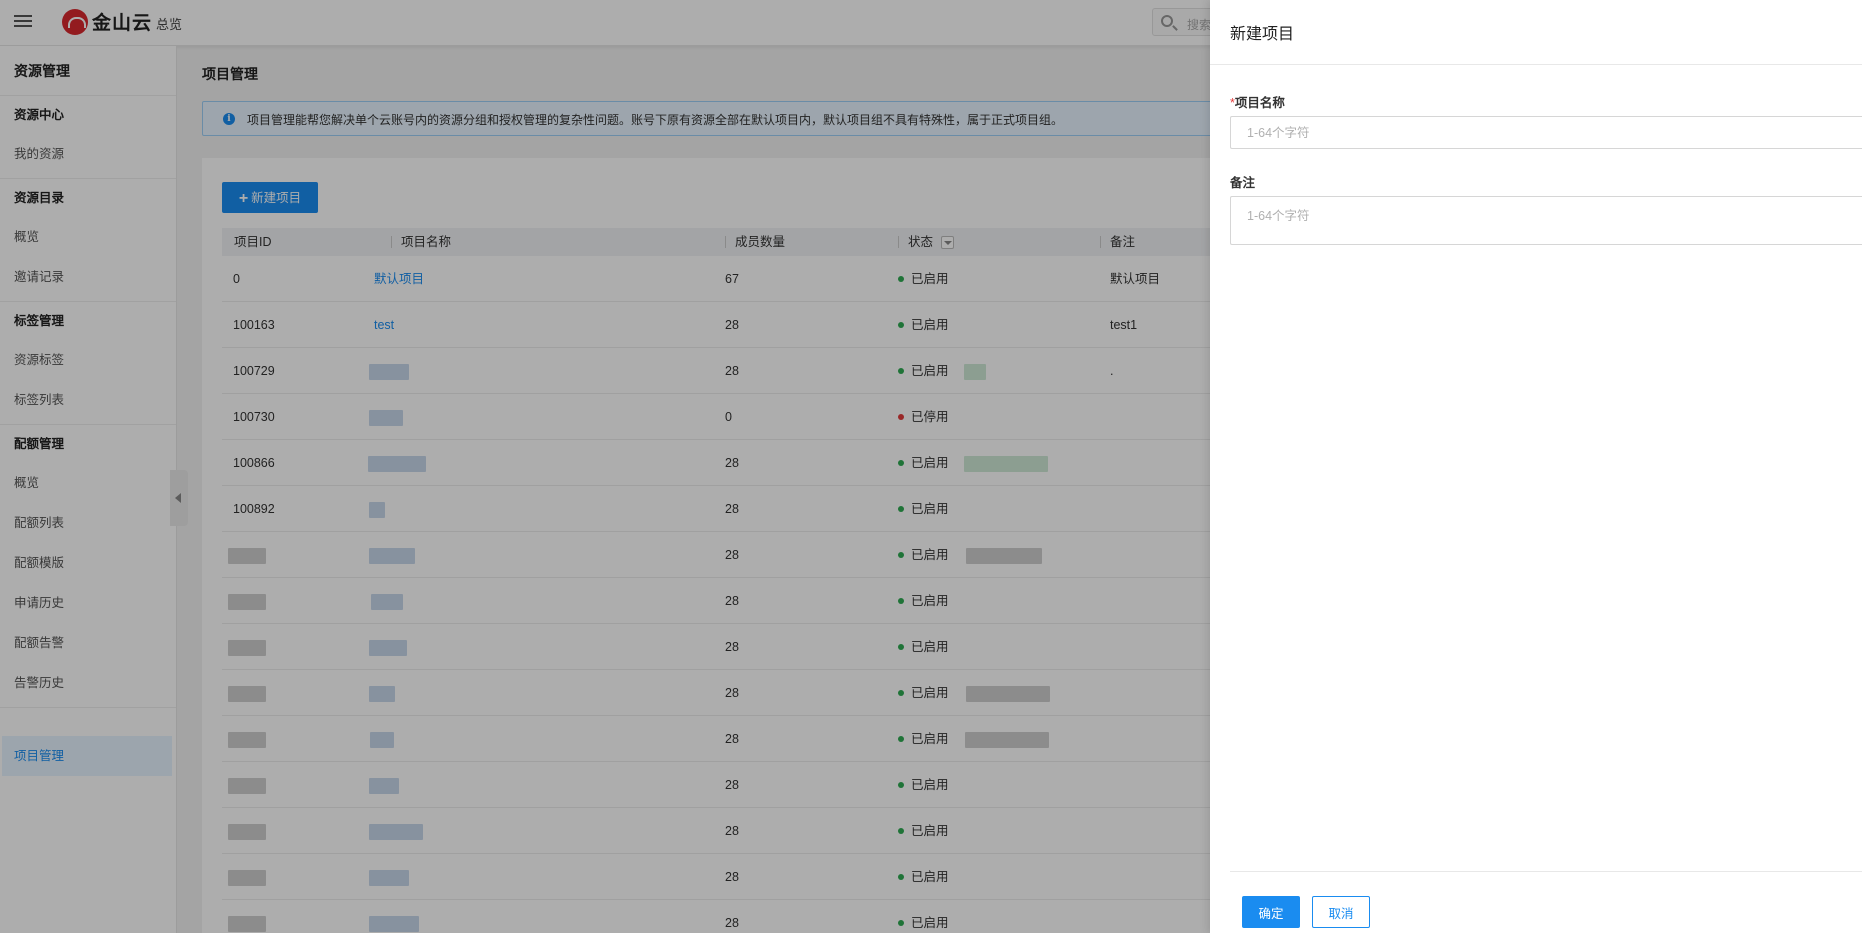 This screenshot has height=933, width=1862. I want to click on project-name-input, so click(1546, 132).